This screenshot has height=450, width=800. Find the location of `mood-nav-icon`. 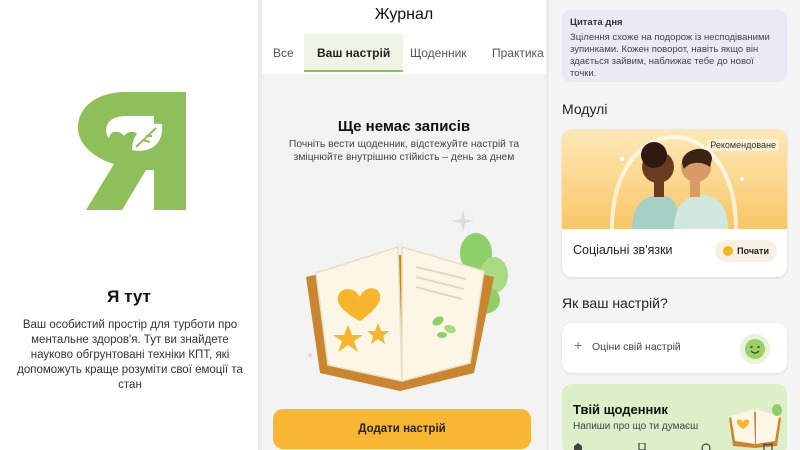

mood-nav-icon is located at coordinates (706, 446).